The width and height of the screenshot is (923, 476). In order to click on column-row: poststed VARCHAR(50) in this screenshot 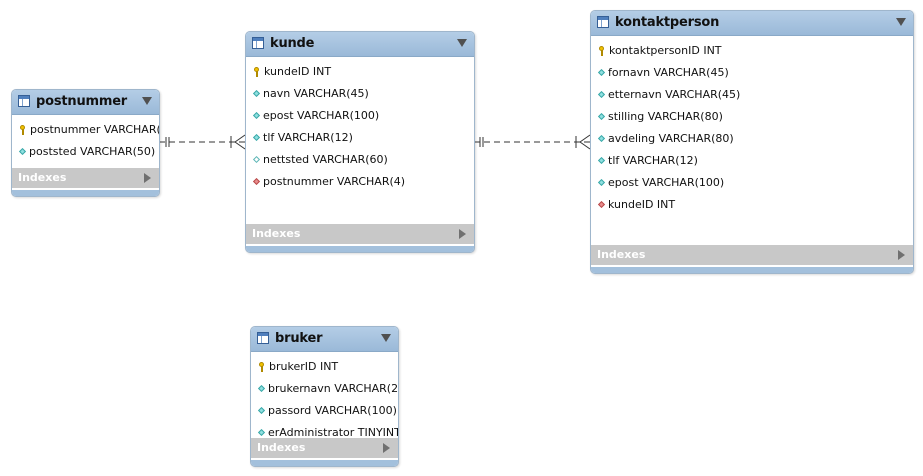, I will do `click(85, 152)`.